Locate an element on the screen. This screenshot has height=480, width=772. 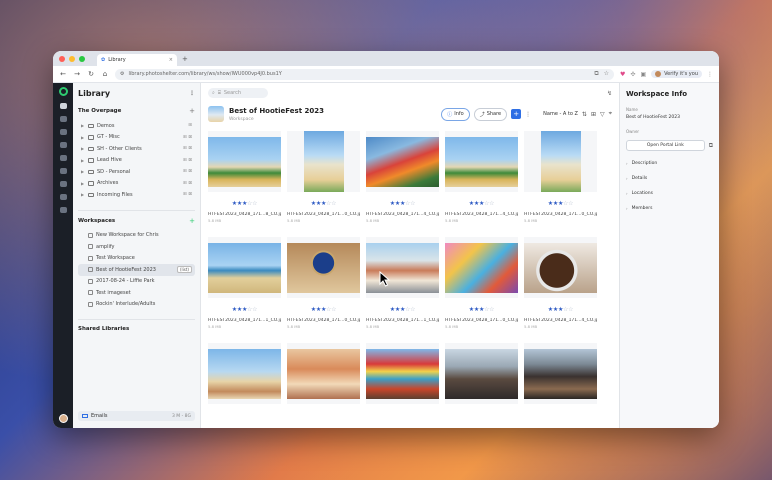
info-section-details: › Details is located at coordinates (669, 178).